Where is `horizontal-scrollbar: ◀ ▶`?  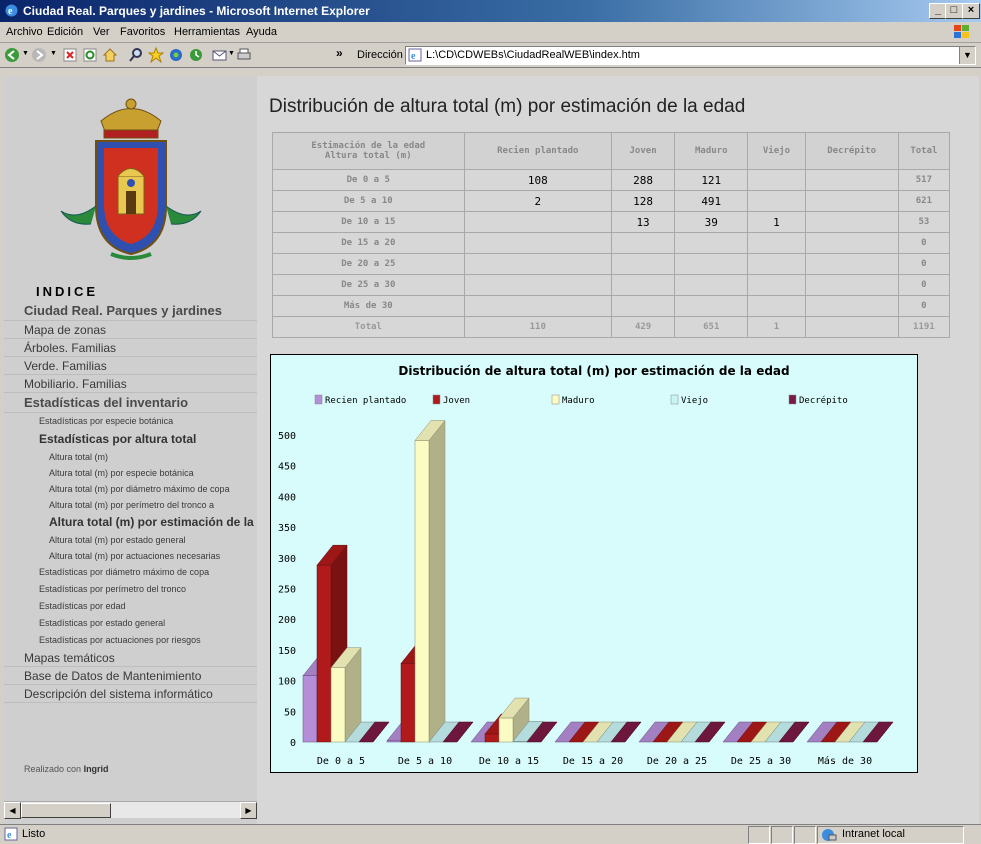
horizontal-scrollbar: ◀ ▶ is located at coordinates (130, 810).